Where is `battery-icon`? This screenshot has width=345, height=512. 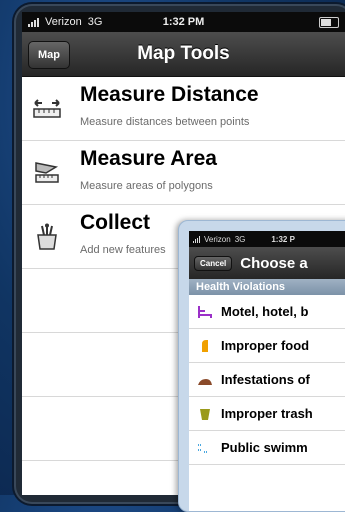
battery-icon is located at coordinates (329, 22).